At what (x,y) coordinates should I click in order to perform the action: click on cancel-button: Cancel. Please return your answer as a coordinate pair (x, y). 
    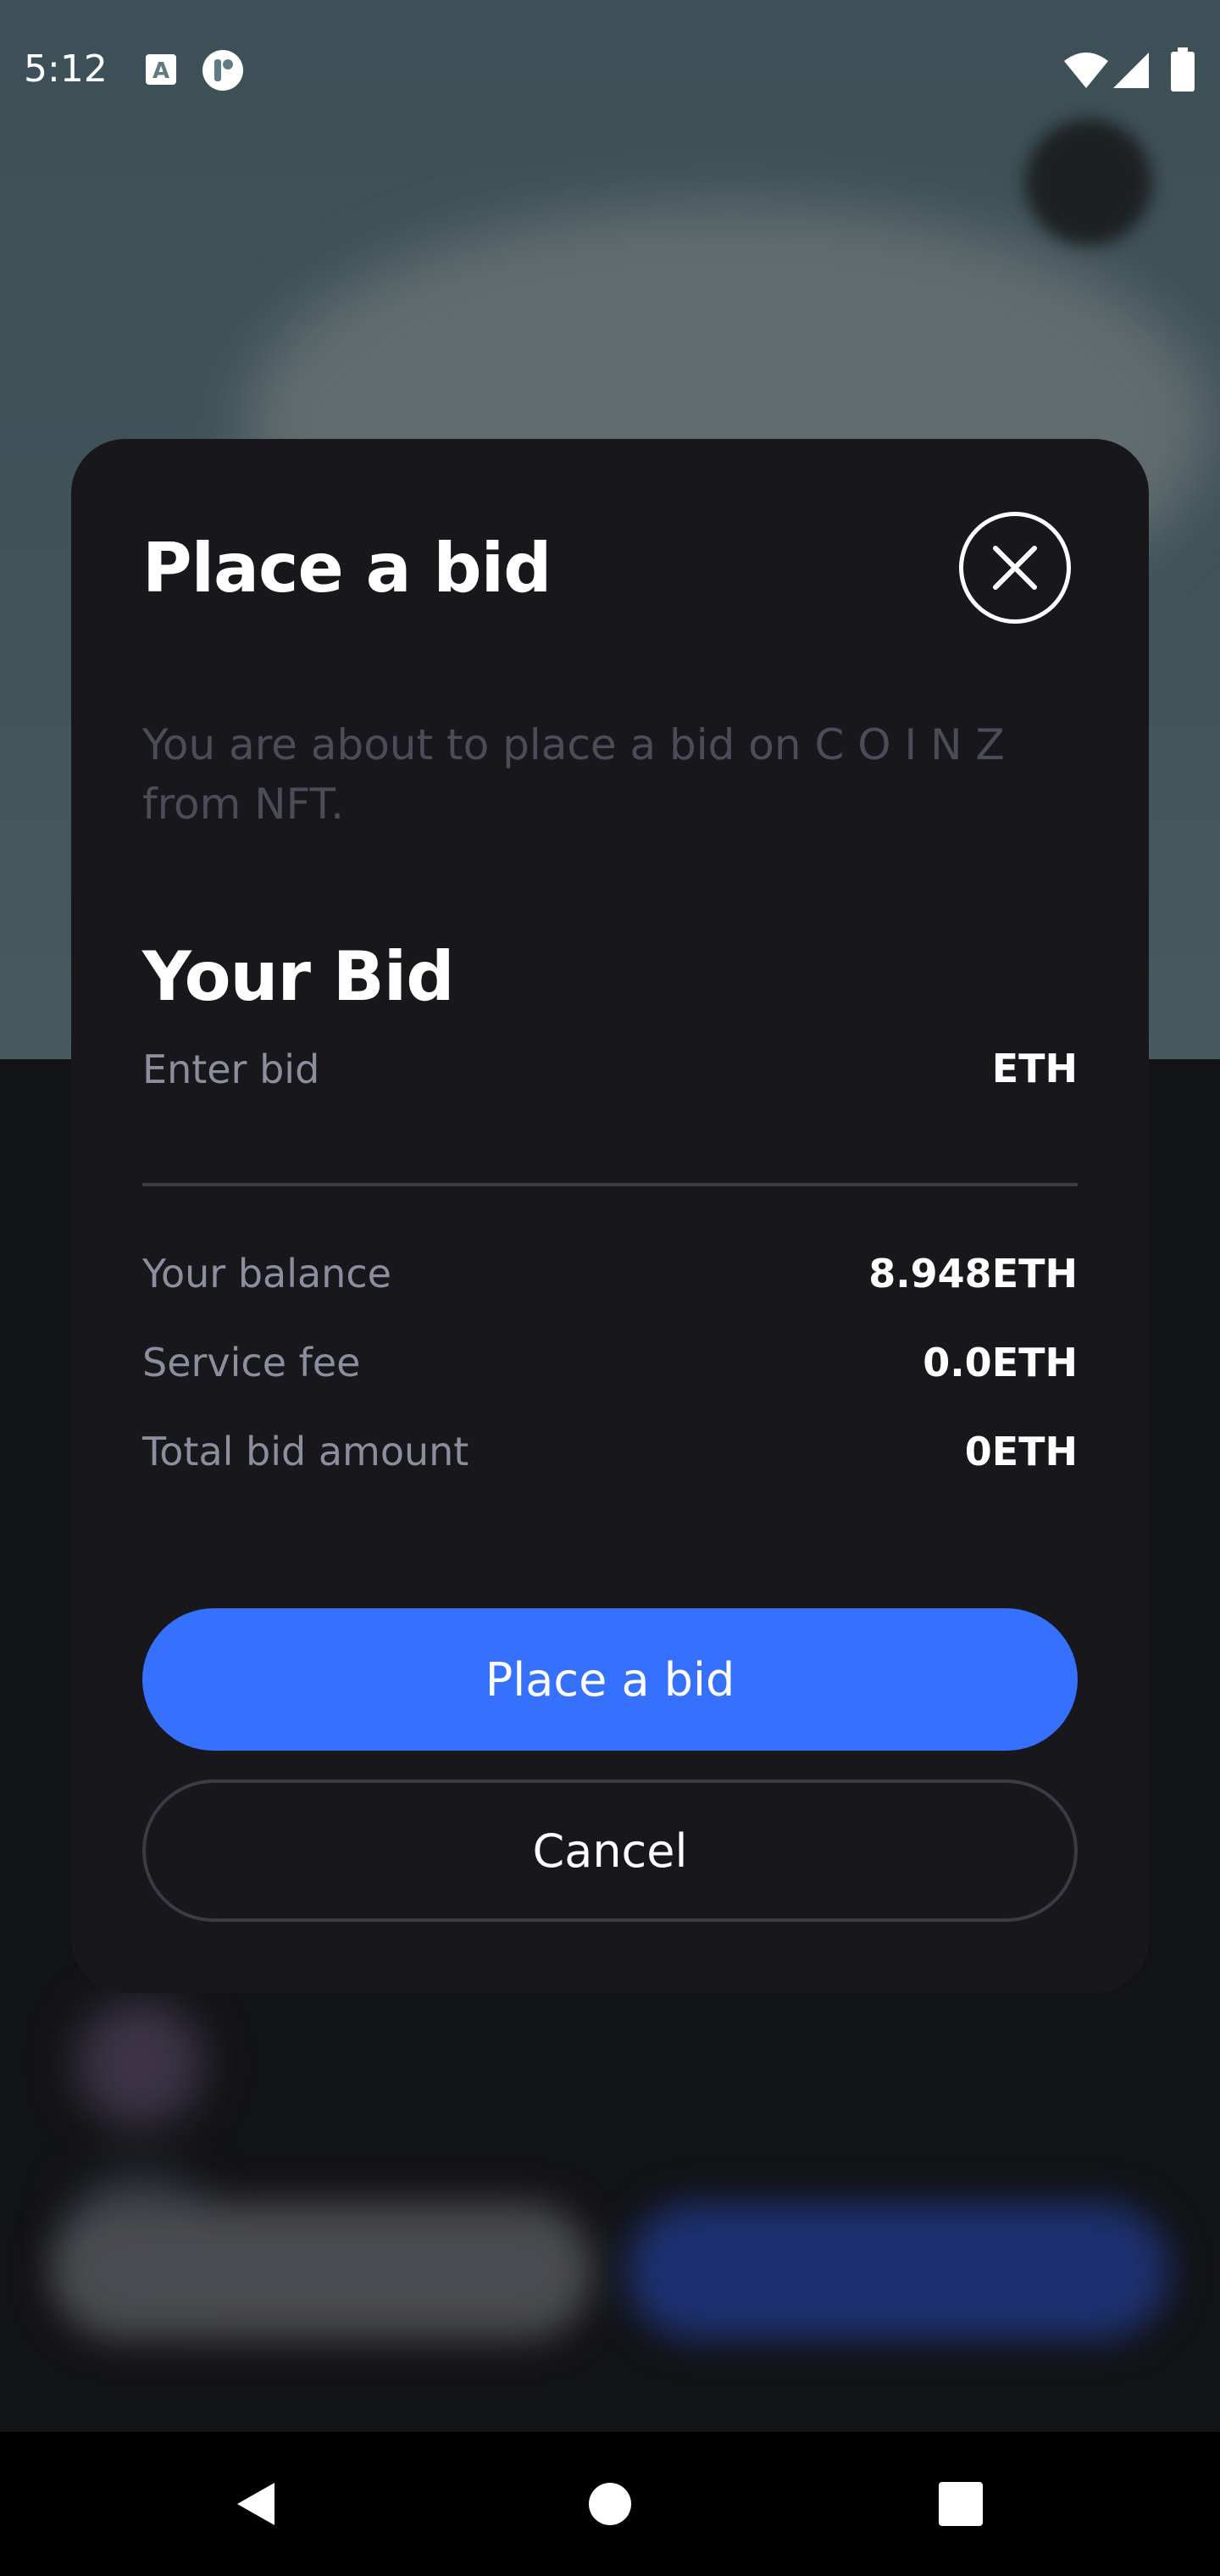
    Looking at the image, I should click on (610, 1850).